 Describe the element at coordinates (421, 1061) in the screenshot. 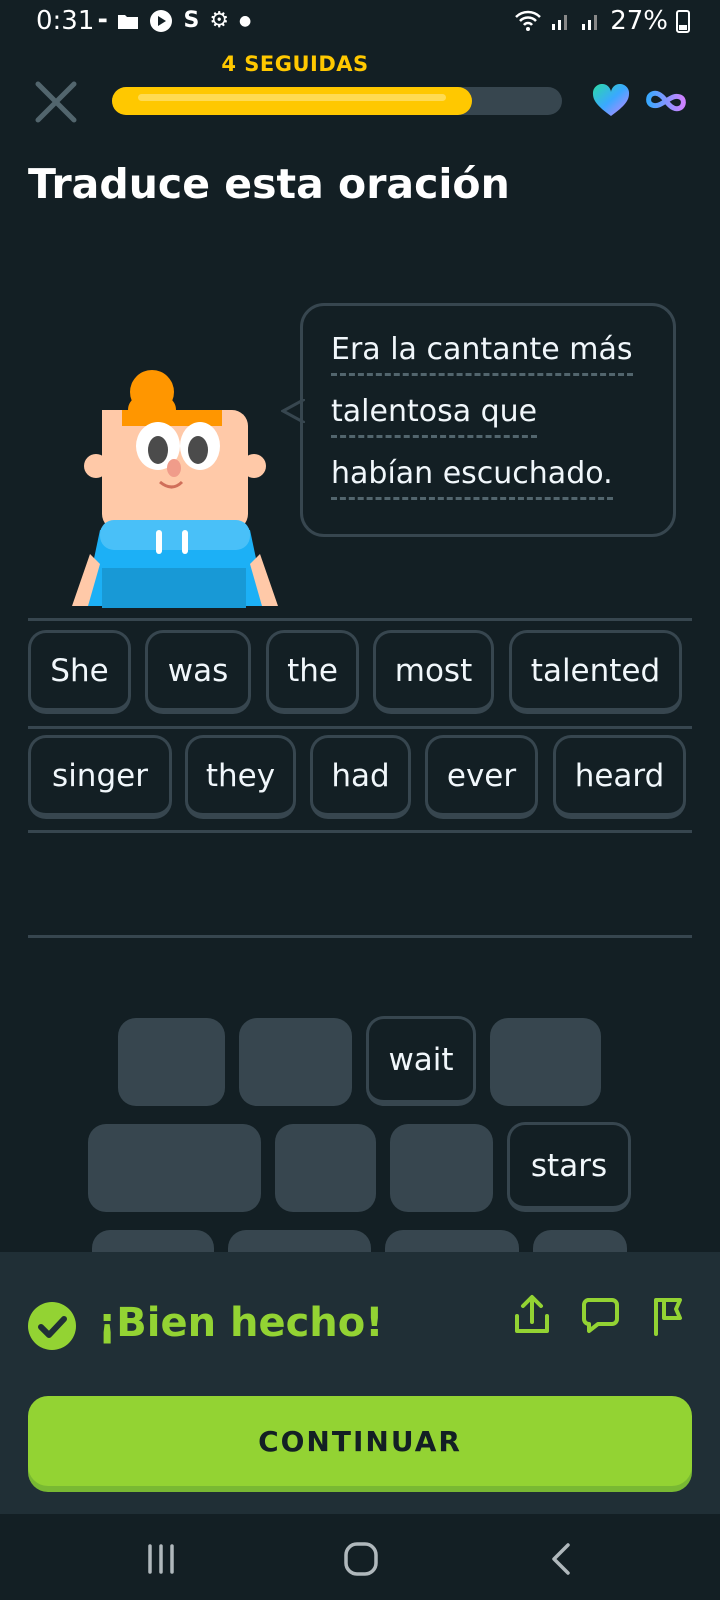

I see `word-bank-chip: wait` at that location.